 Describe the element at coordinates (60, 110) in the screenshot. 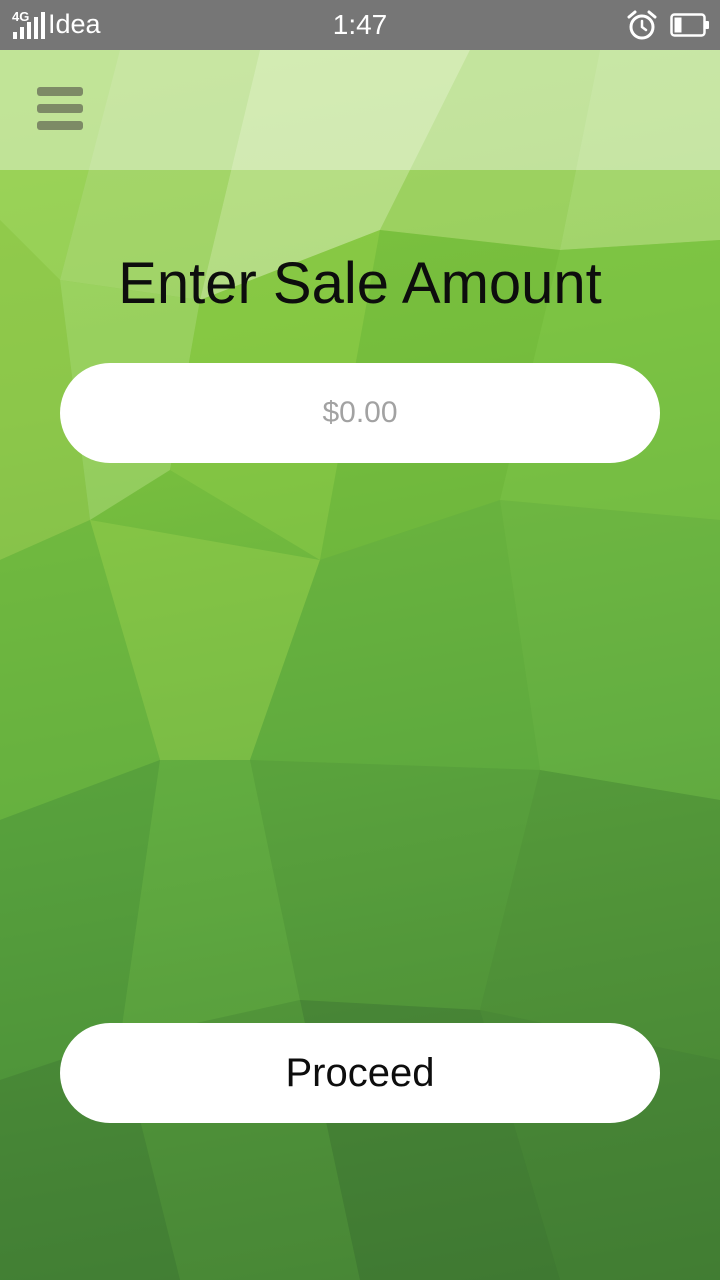

I see `hamburger-menu-icon` at that location.